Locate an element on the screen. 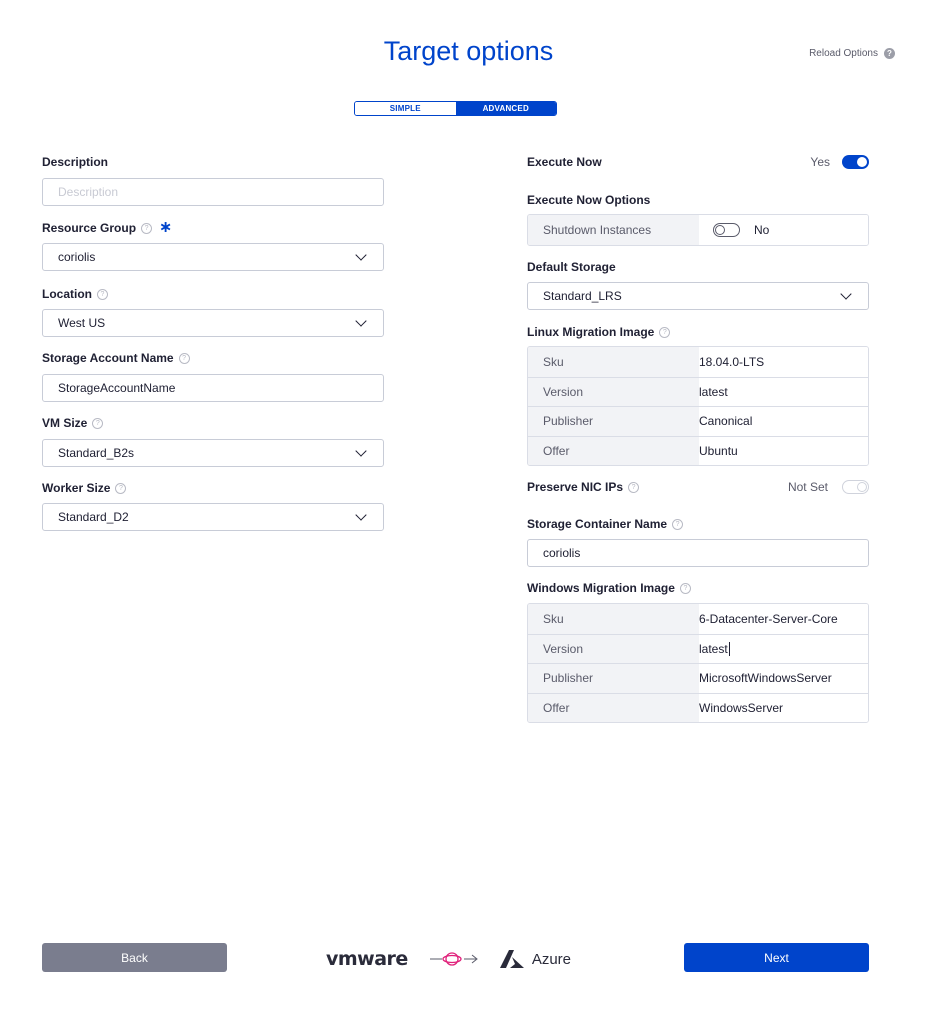 The width and height of the screenshot is (937, 1024). description-label: Description is located at coordinates (213, 162).